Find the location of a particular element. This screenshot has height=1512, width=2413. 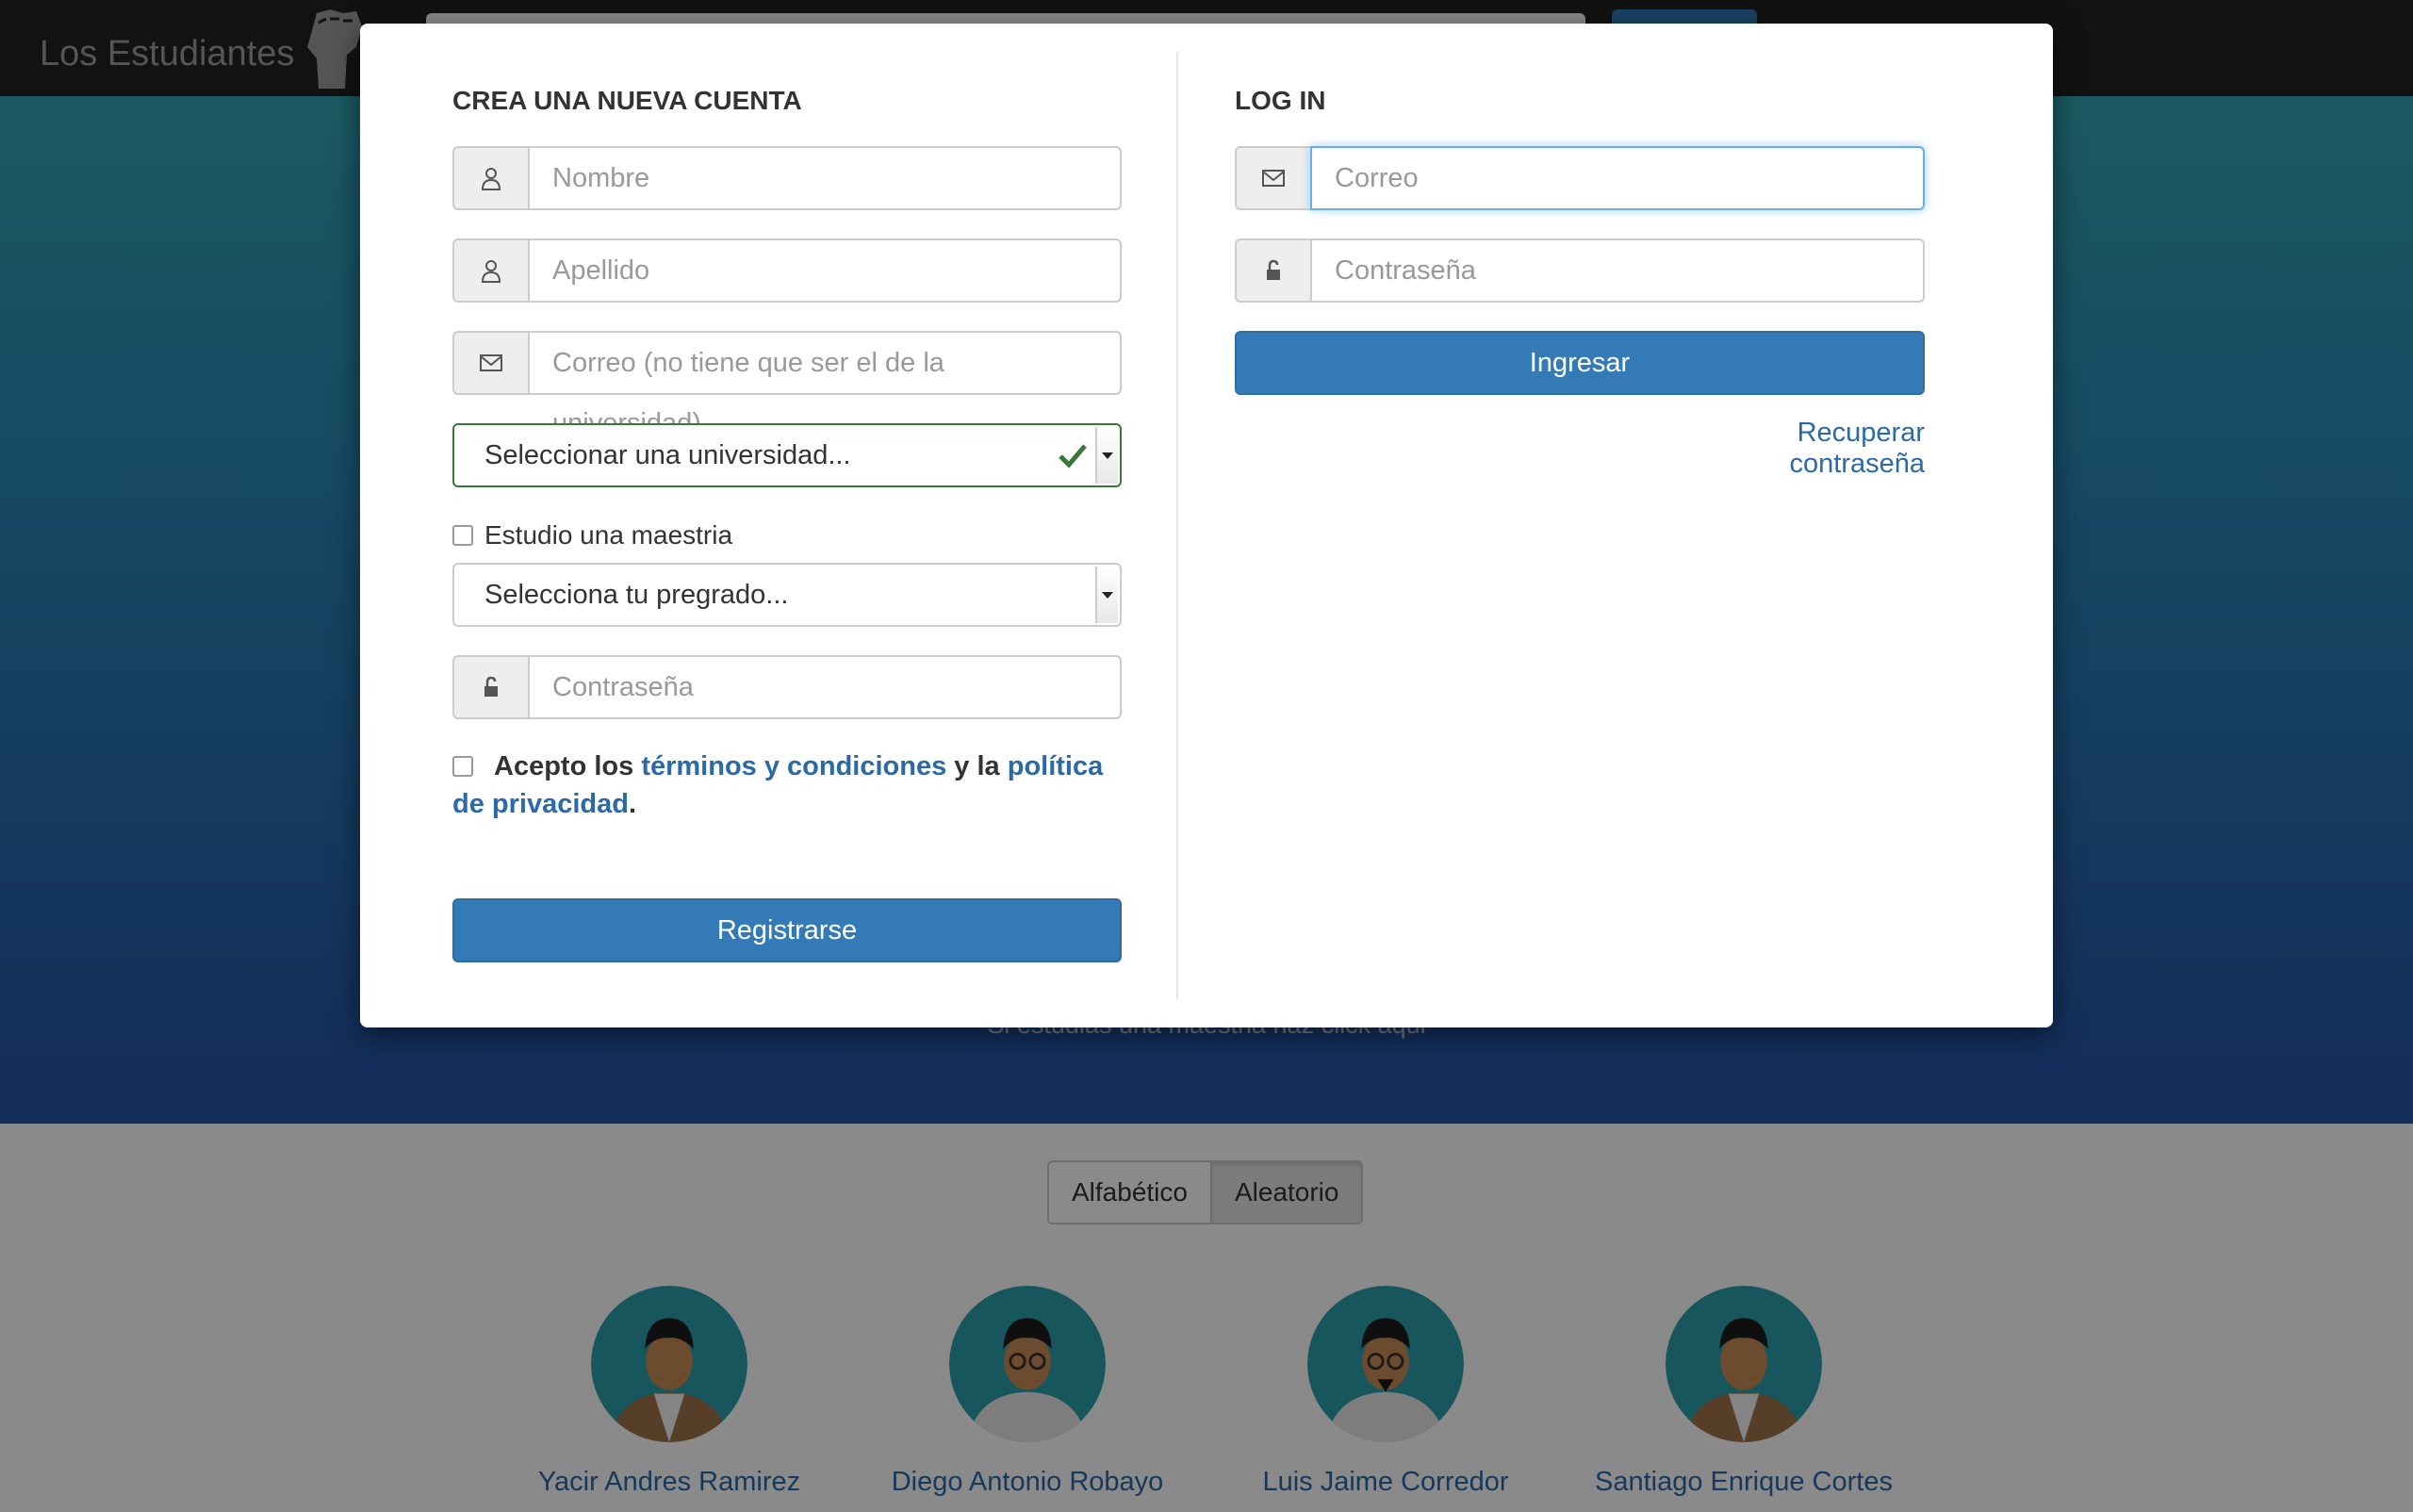

register-title: CREA UNA NUEVA CUENTA is located at coordinates (627, 100).